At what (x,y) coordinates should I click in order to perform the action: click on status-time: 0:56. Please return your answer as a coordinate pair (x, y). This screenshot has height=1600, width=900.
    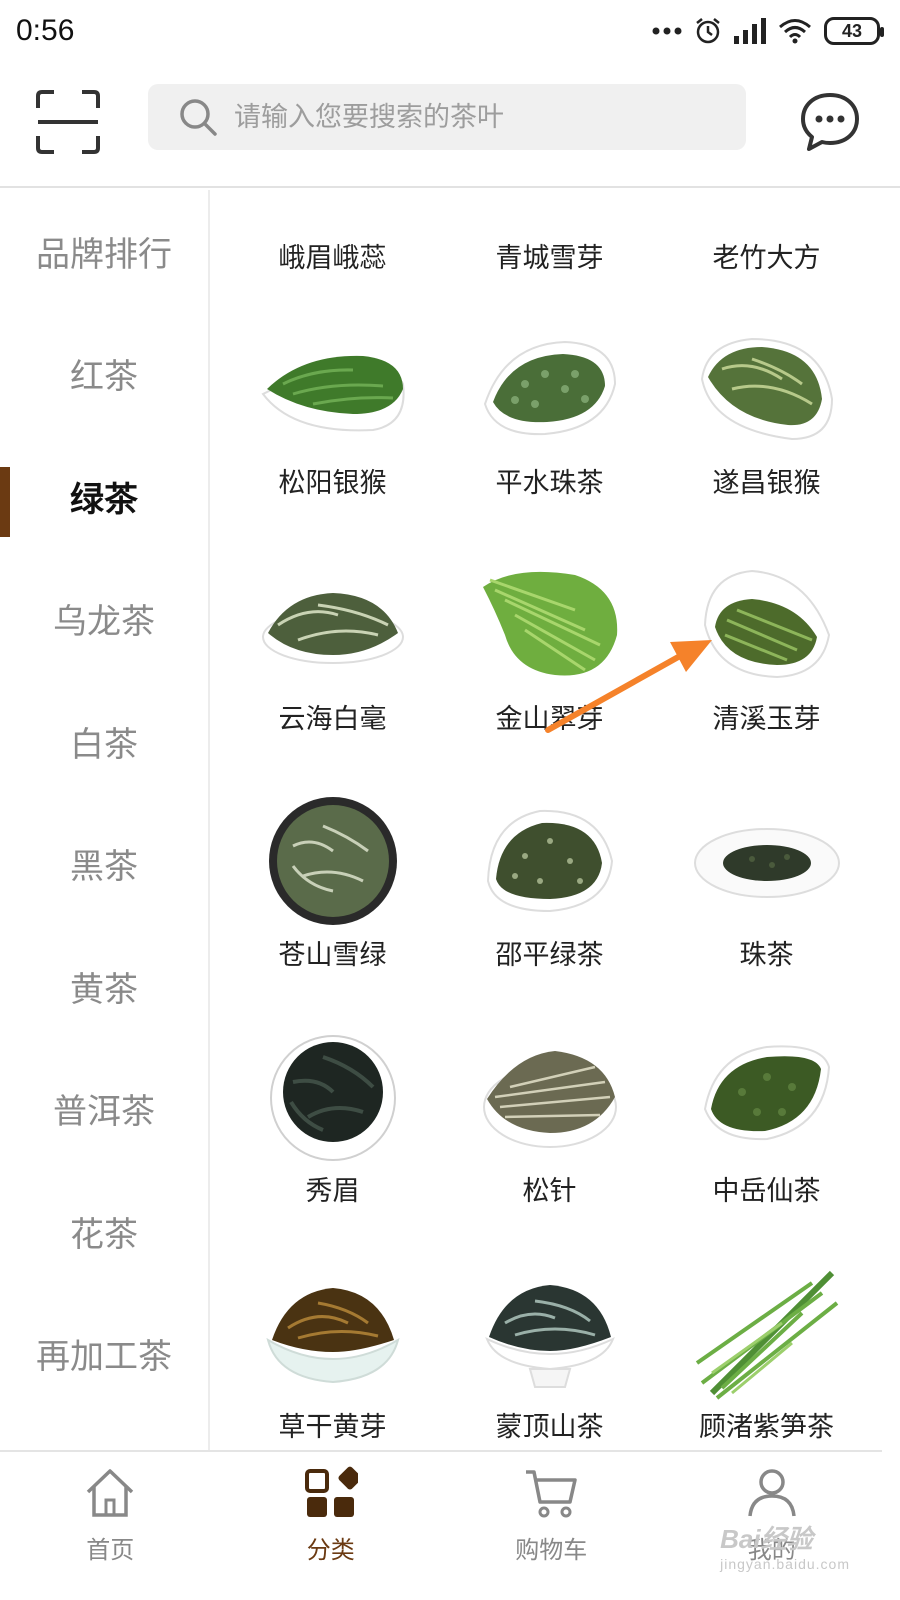
    Looking at the image, I should click on (45, 30).